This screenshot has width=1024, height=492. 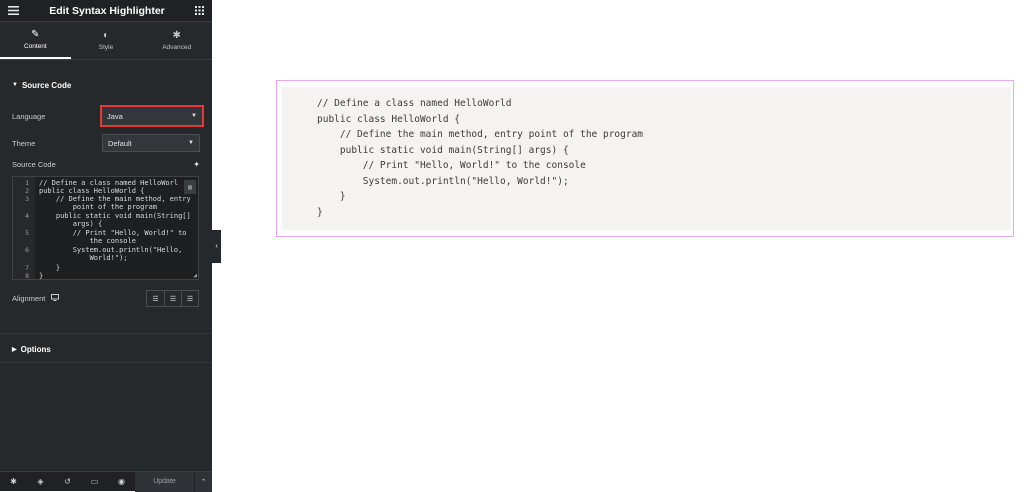 What do you see at coordinates (46, 85) in the screenshot?
I see `section-source-code-title: Source Code` at bounding box center [46, 85].